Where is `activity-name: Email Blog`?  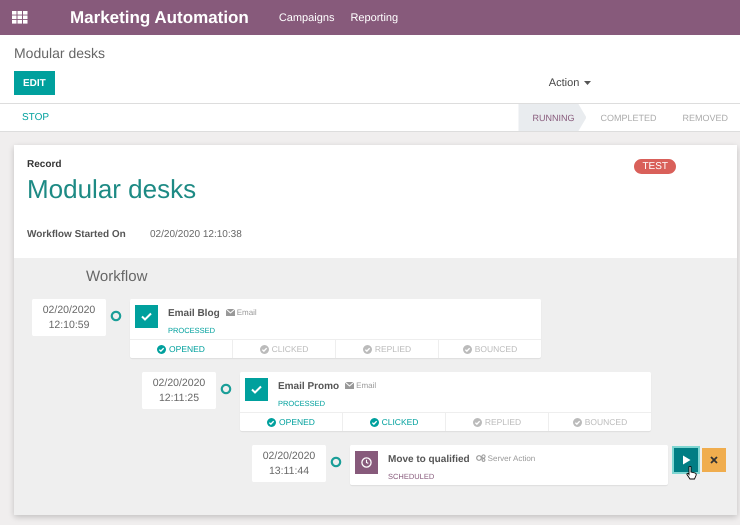 activity-name: Email Blog is located at coordinates (194, 313).